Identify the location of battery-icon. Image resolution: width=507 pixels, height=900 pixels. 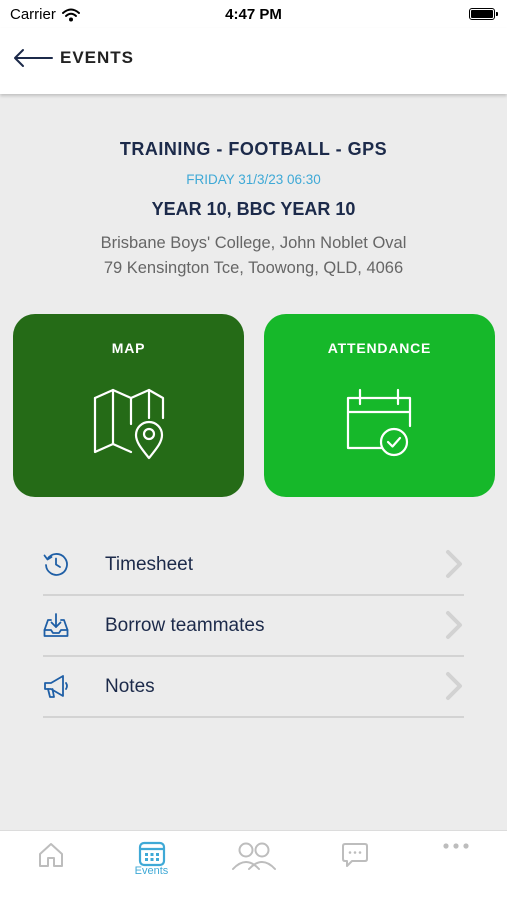
(483, 14).